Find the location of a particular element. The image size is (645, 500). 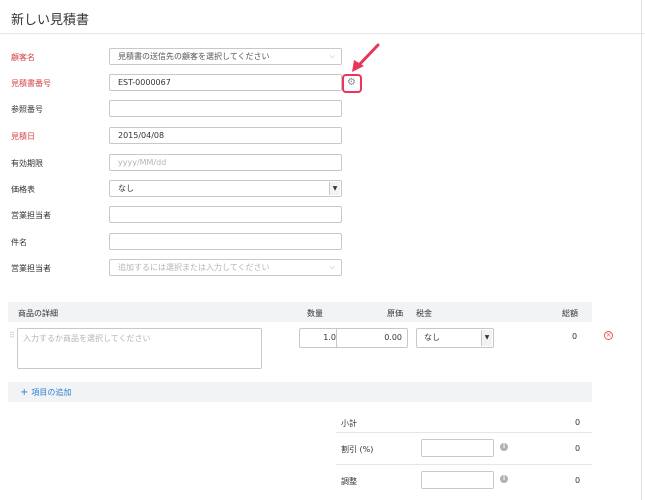

customer-select-placeholder: 見積書の送信先の顧客を選択してください is located at coordinates (194, 56).